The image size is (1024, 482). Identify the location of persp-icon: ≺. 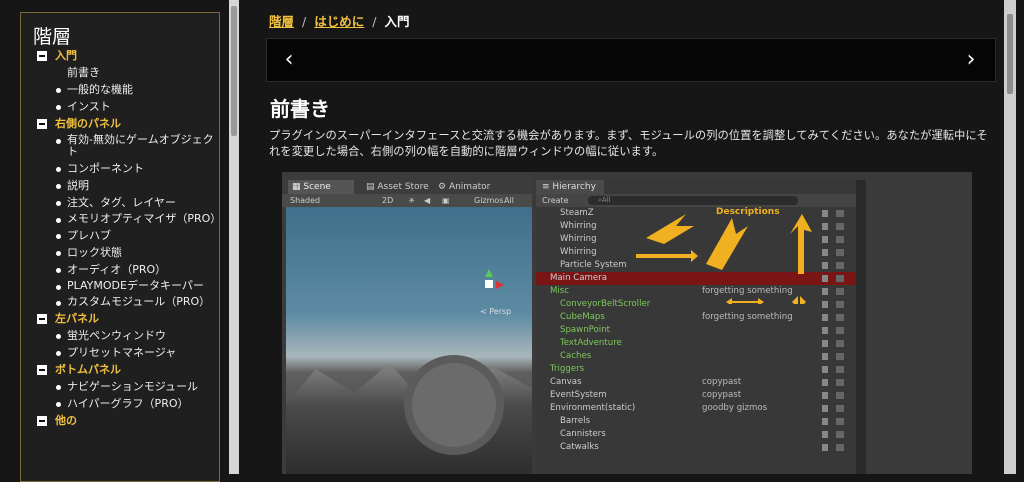
(485, 311).